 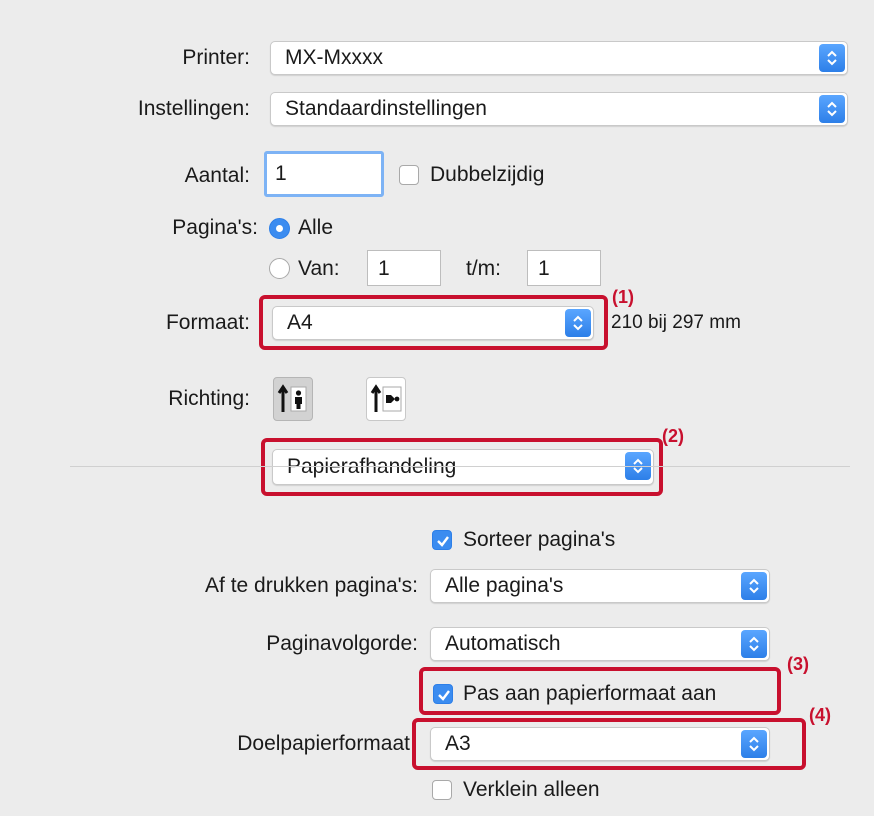 I want to click on copies-input: 1, so click(x=324, y=174).